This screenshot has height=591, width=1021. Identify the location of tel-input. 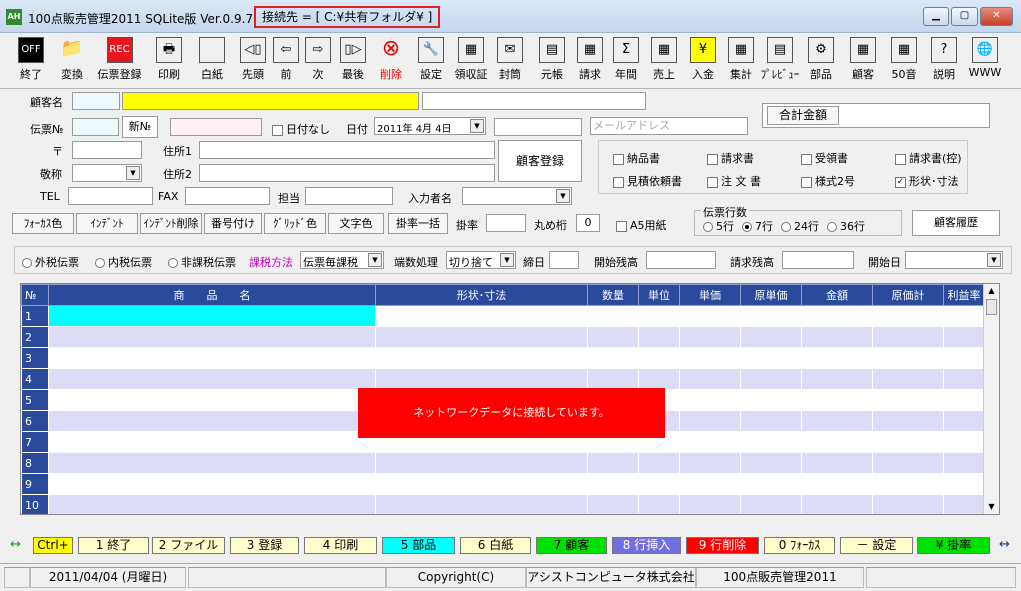
(110, 196).